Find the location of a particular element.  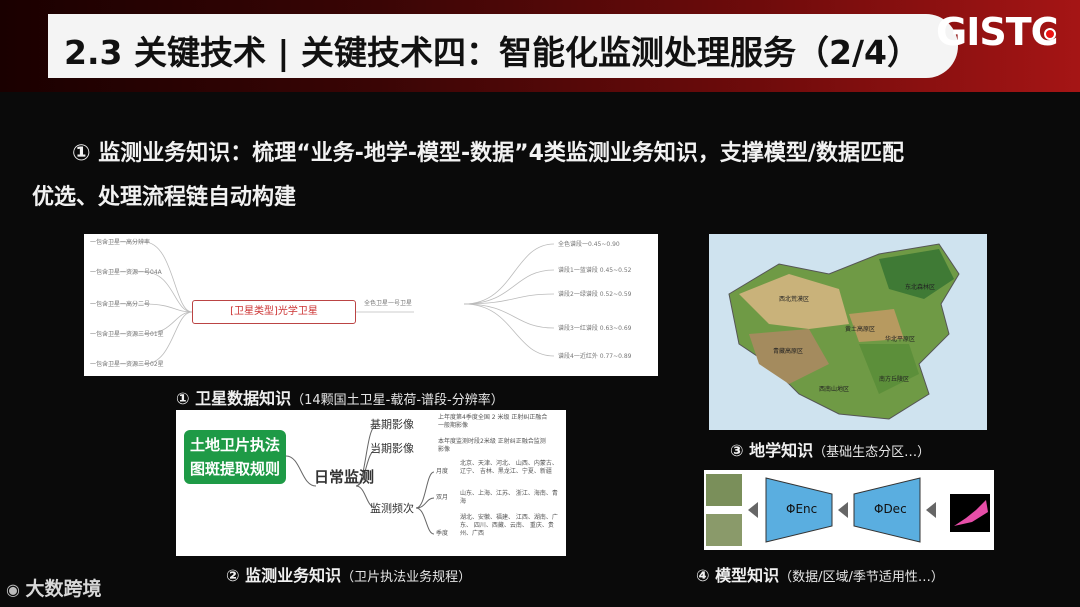

map-label-3: 青藏高原区 is located at coordinates (788, 351).